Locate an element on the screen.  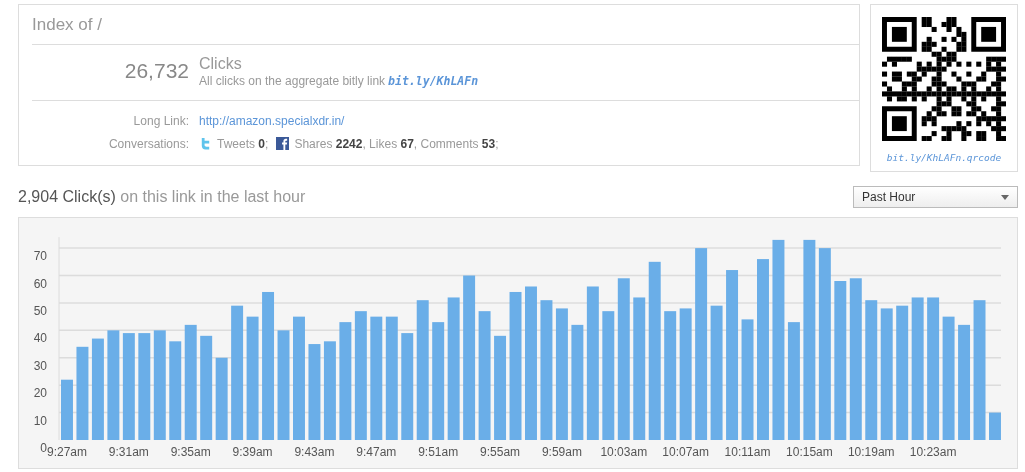
y-axis-label: 50 is located at coordinates (40, 310).